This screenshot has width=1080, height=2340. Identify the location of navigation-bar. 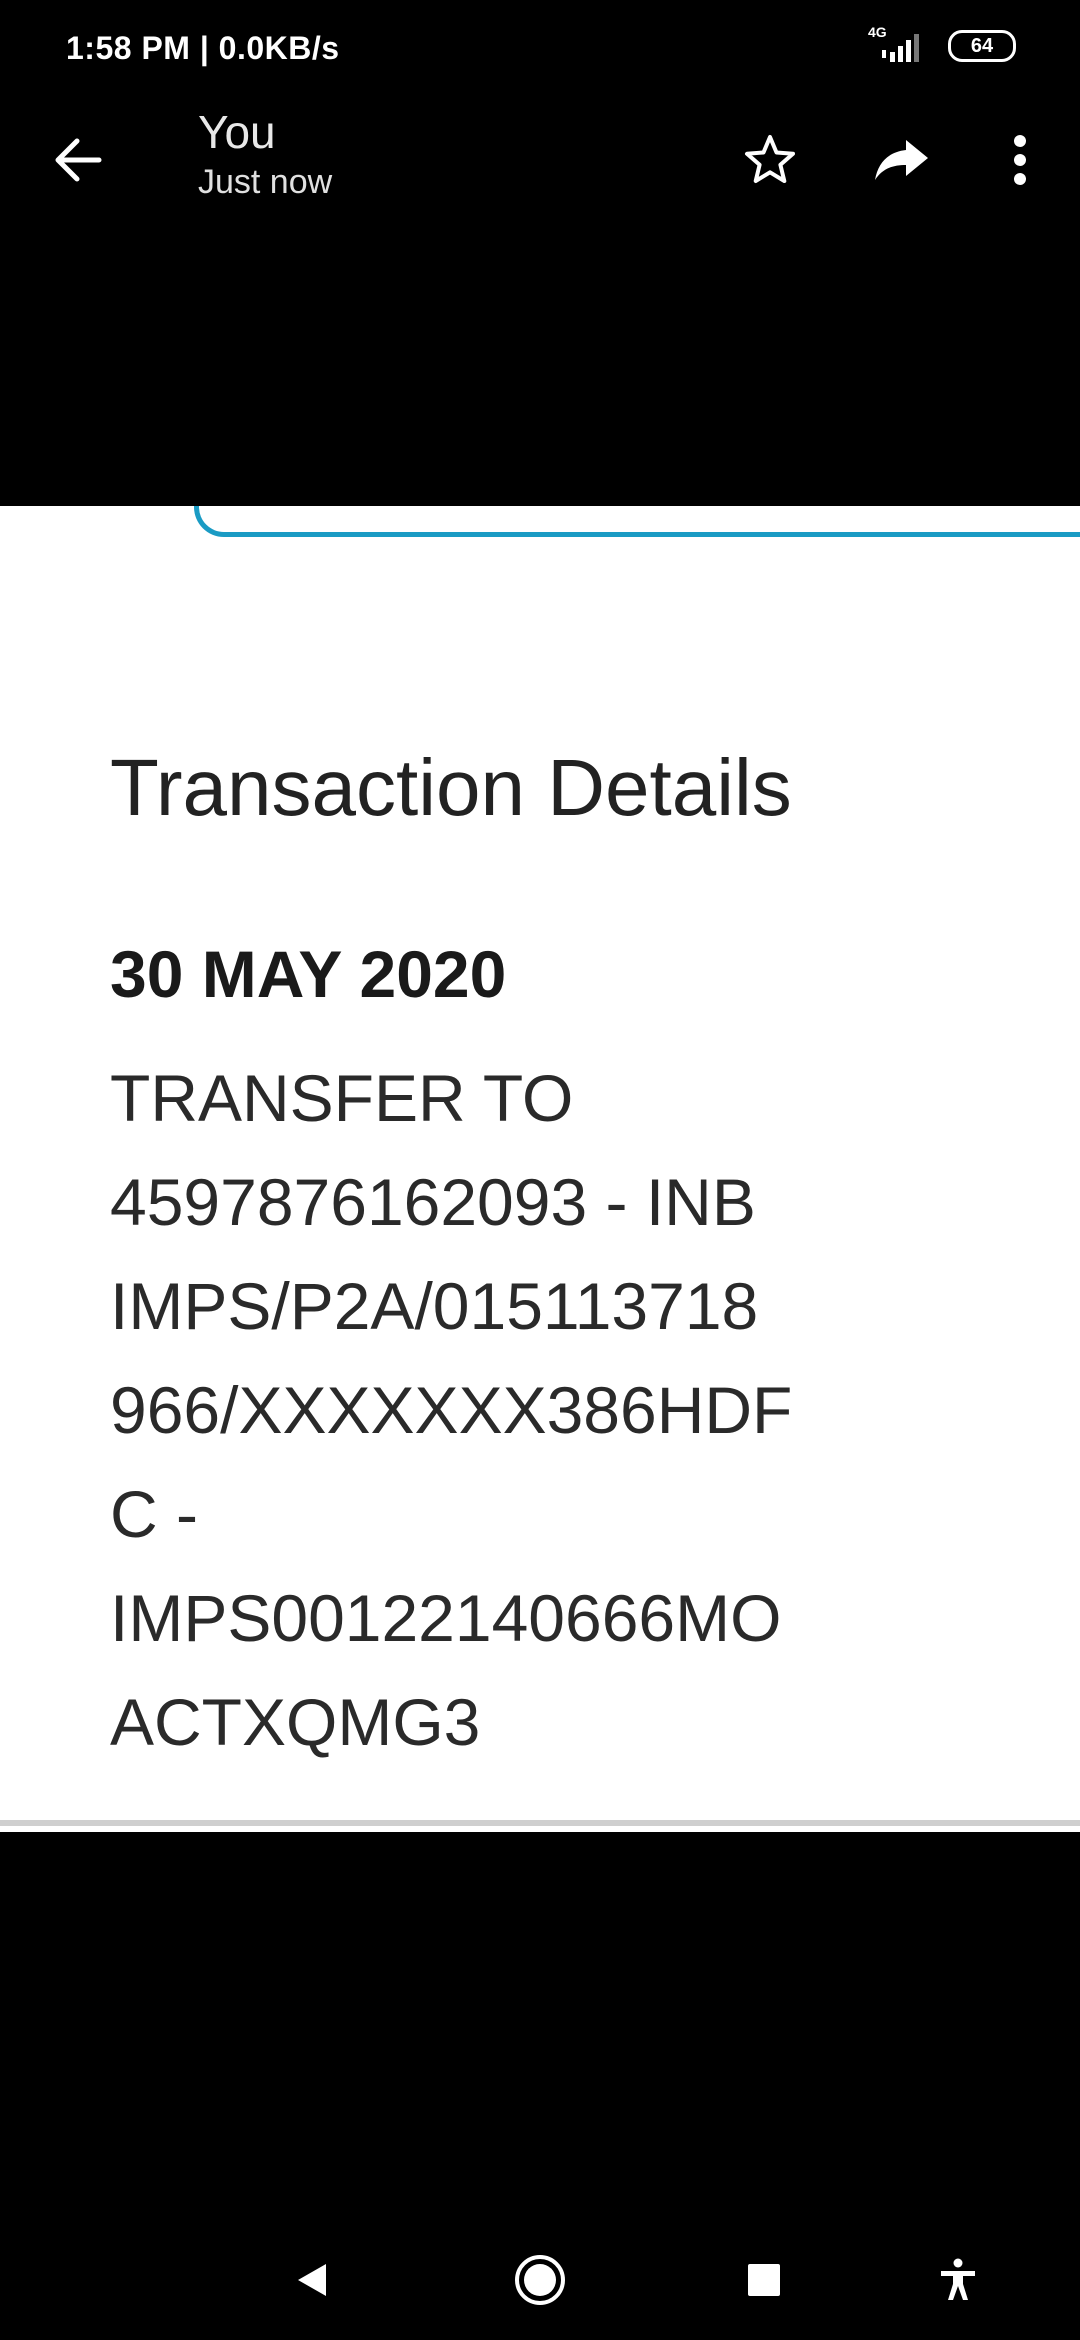
(540, 2280).